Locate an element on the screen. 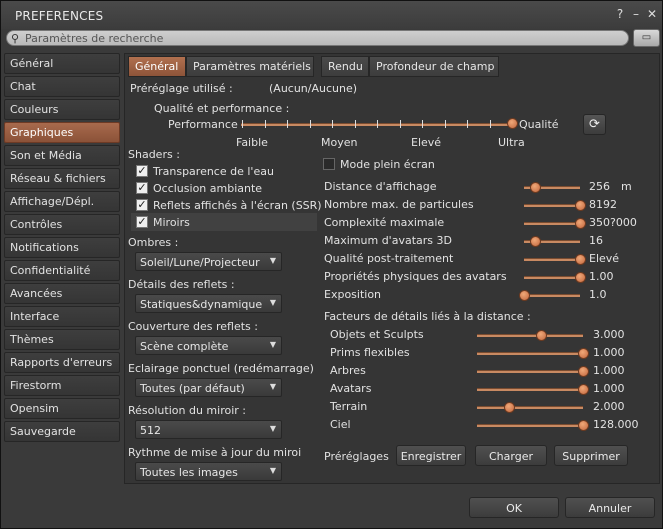 The height and width of the screenshot is (529, 663). sidebar-item-0: Général is located at coordinates (62, 63).